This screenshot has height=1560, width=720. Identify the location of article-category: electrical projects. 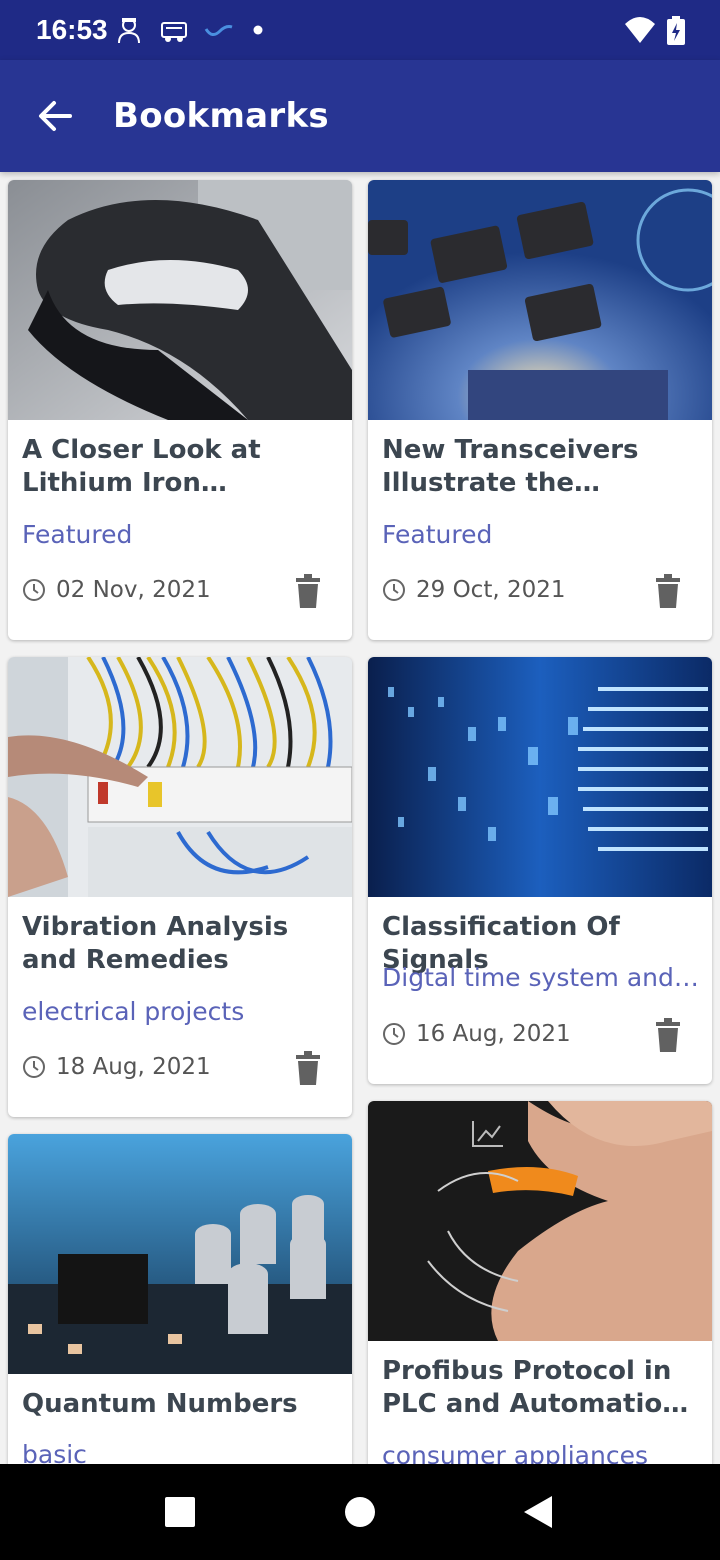
(182, 1011).